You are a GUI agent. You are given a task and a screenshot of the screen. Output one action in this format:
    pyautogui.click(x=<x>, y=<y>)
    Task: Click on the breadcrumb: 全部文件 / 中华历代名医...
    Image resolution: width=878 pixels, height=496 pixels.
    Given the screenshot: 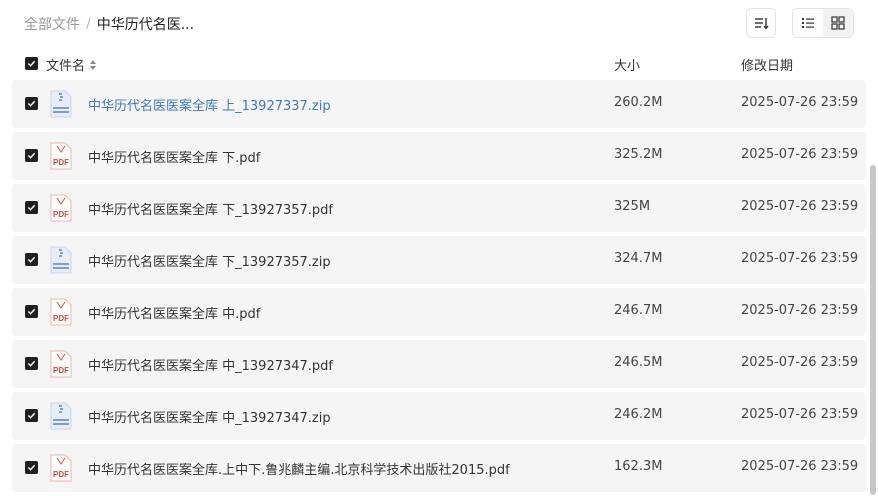 What is the action you would take?
    pyautogui.click(x=109, y=24)
    